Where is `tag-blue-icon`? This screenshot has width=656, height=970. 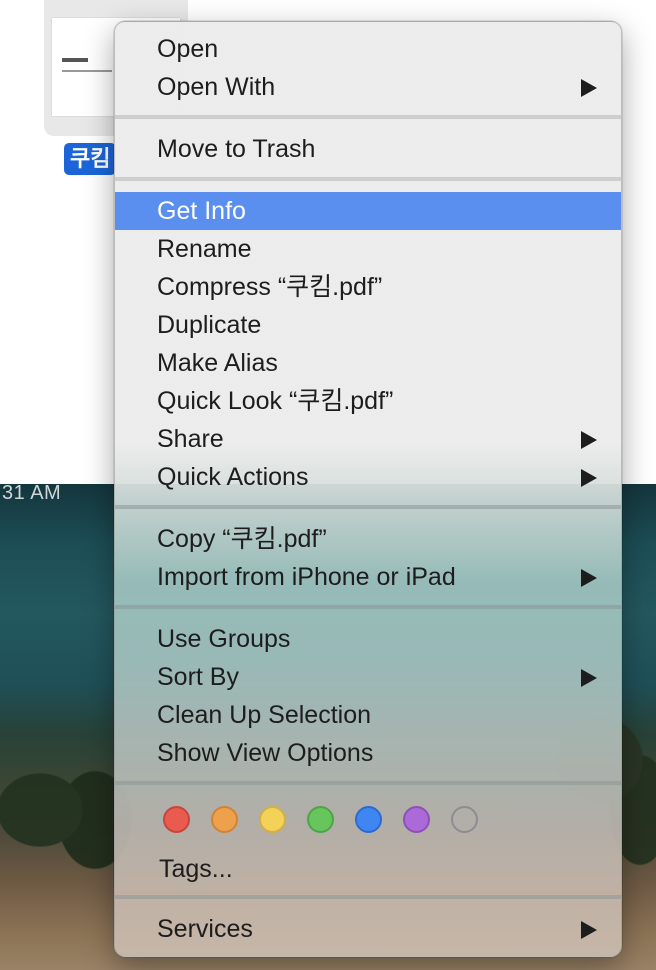
tag-blue-icon is located at coordinates (368, 819).